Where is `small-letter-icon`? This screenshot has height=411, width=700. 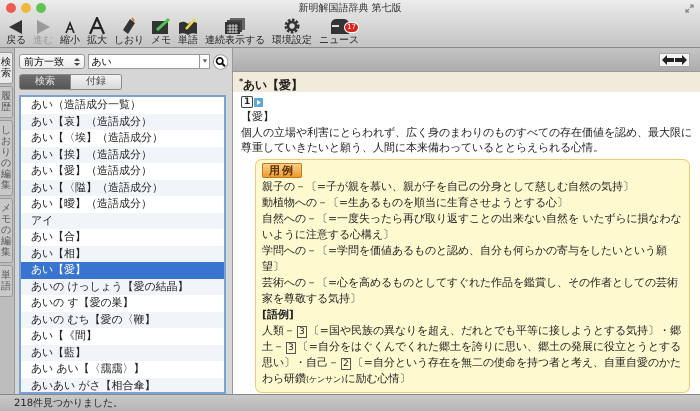
small-letter-icon is located at coordinates (70, 27).